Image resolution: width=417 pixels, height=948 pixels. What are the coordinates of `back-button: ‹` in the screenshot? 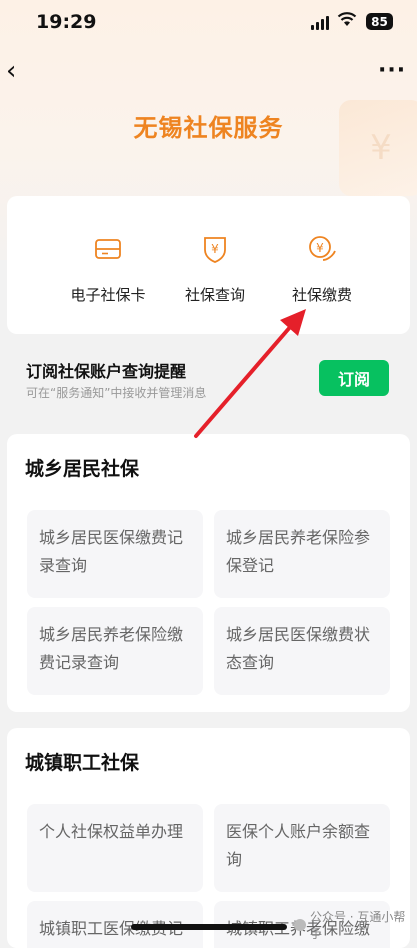 It's located at (11, 71).